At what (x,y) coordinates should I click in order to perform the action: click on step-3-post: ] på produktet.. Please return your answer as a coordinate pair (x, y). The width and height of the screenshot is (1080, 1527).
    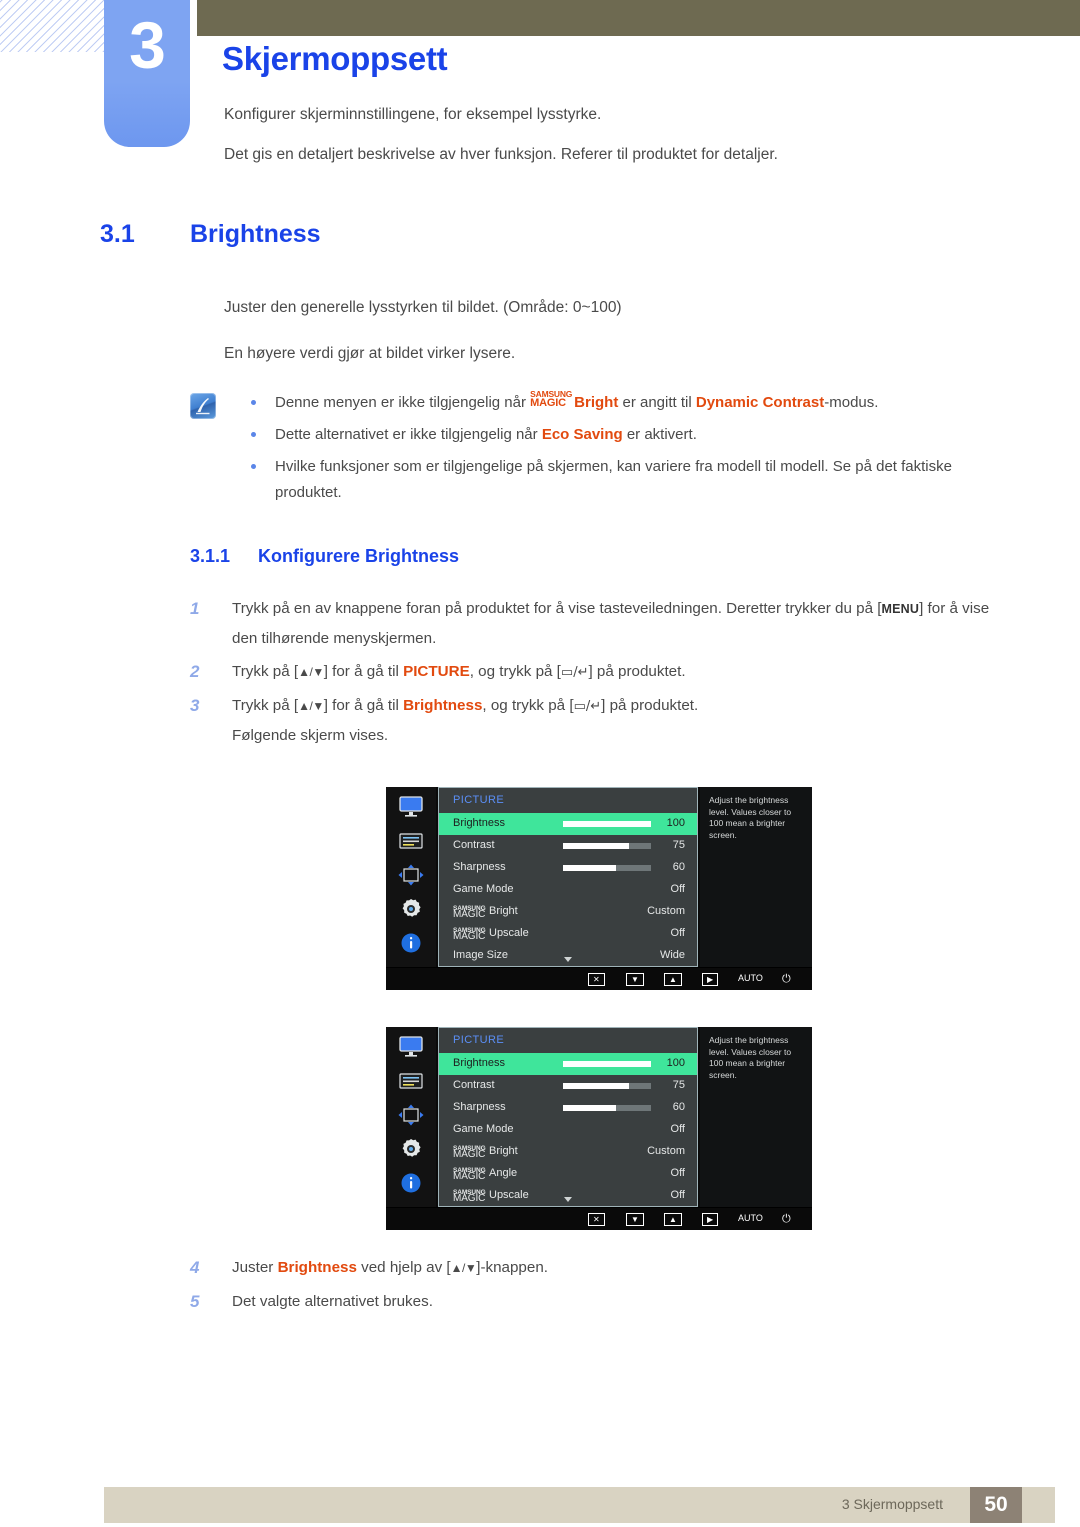
    Looking at the image, I should click on (650, 705).